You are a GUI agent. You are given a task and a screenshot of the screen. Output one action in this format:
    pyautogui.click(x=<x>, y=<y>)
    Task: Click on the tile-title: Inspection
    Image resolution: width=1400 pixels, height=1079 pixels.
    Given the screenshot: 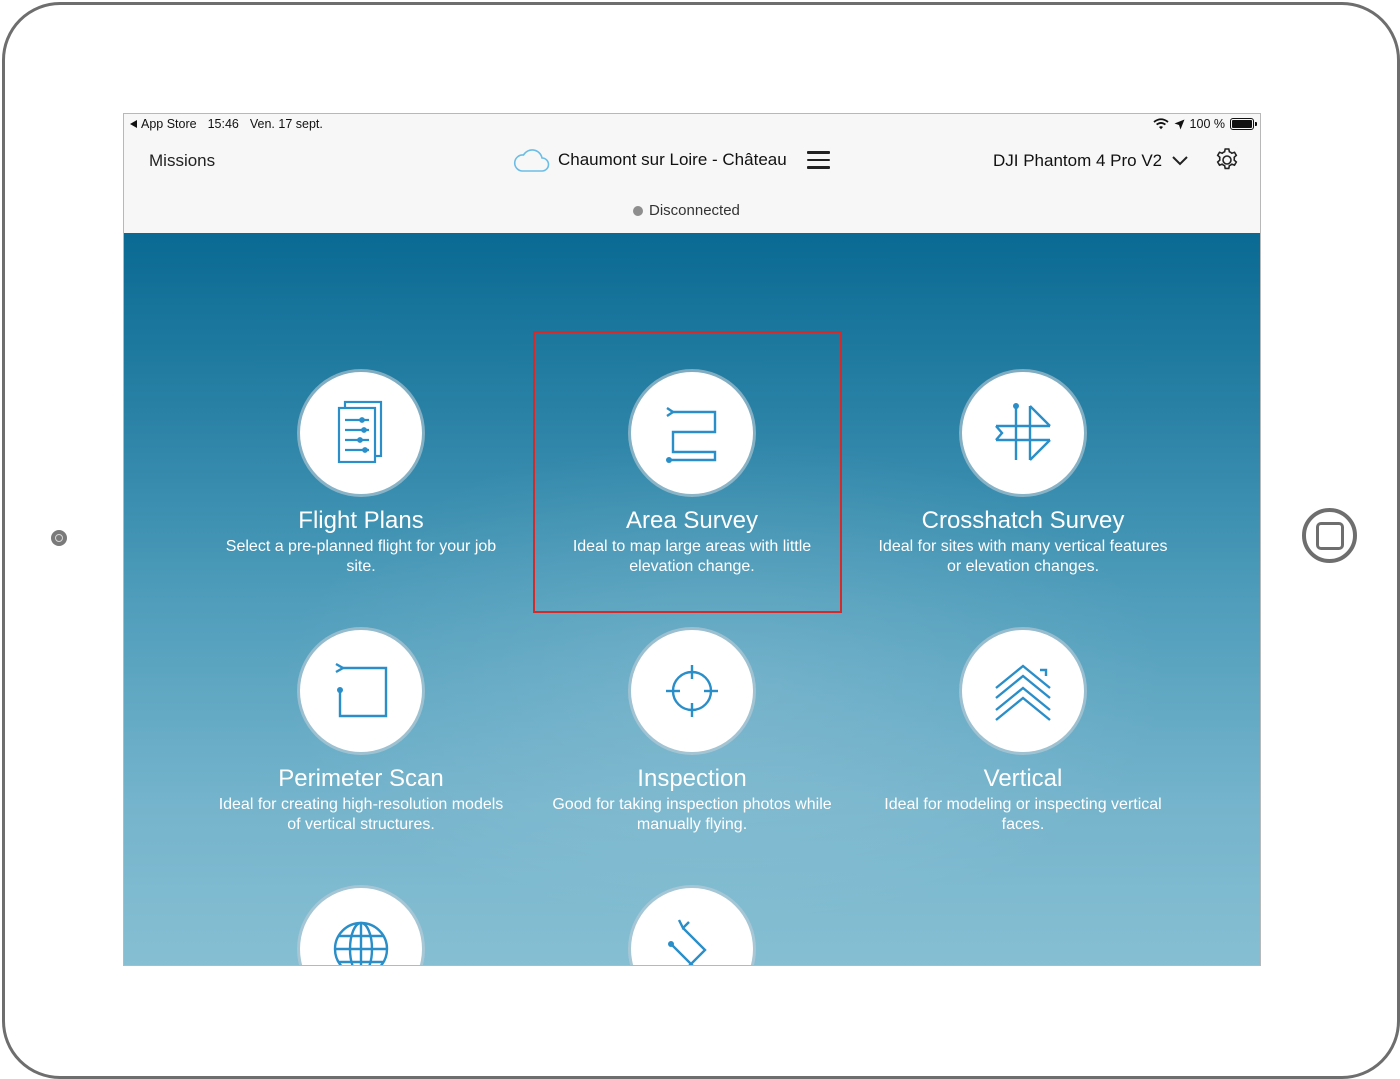 What is the action you would take?
    pyautogui.click(x=692, y=778)
    